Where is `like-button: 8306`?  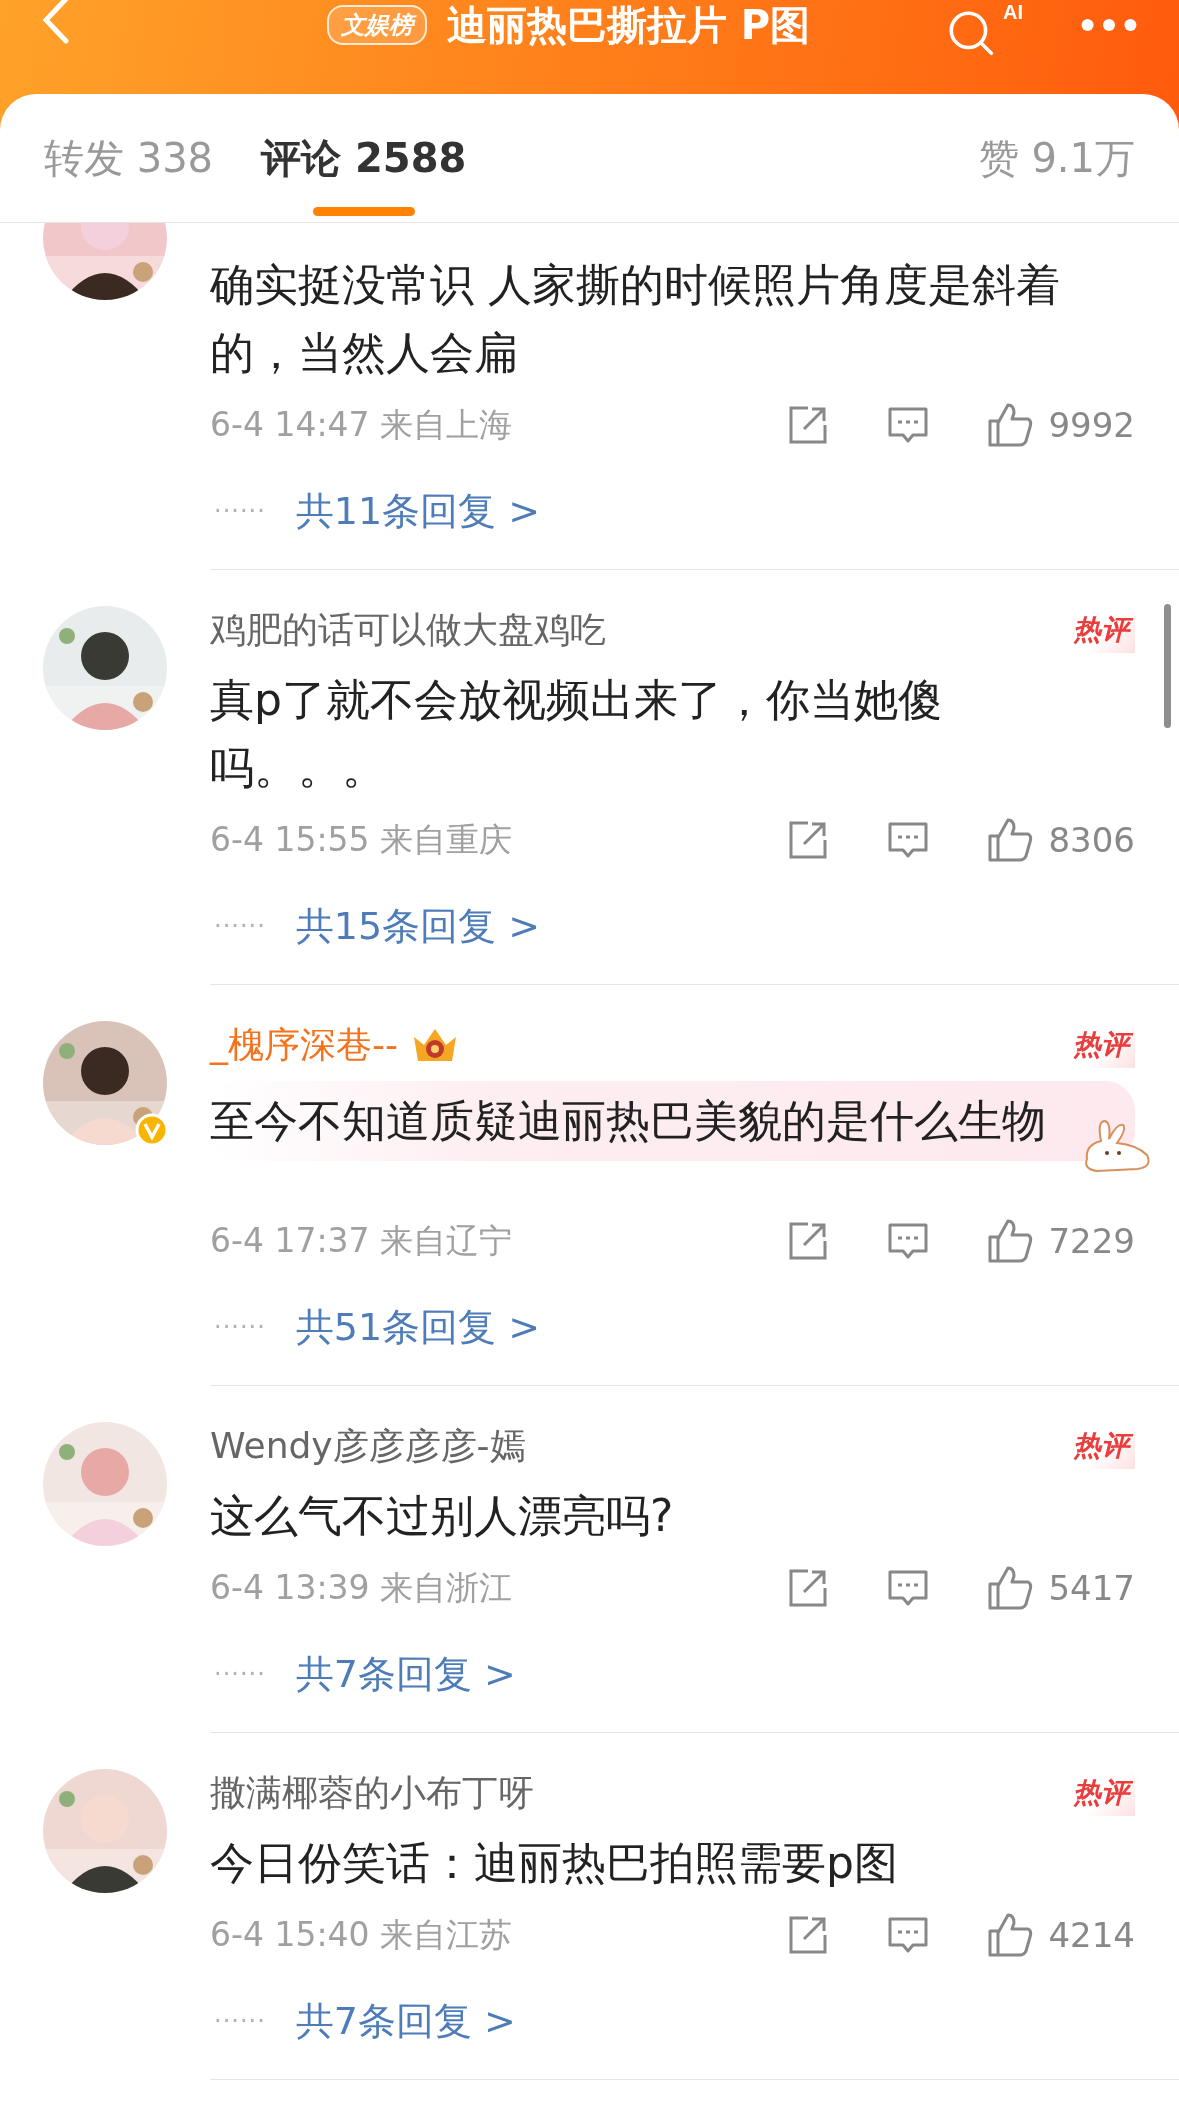 like-button: 8306 is located at coordinates (1060, 840).